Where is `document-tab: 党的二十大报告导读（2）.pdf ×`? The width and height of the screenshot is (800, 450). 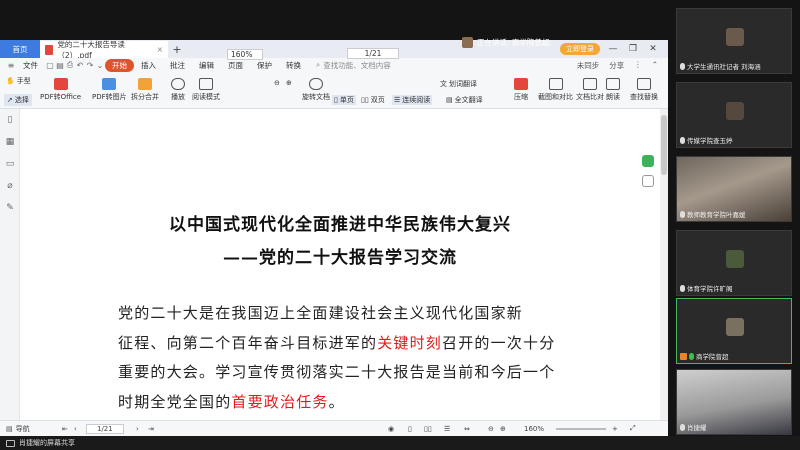 document-tab: 党的二十大报告导读（2）.pdf × is located at coordinates (104, 50).